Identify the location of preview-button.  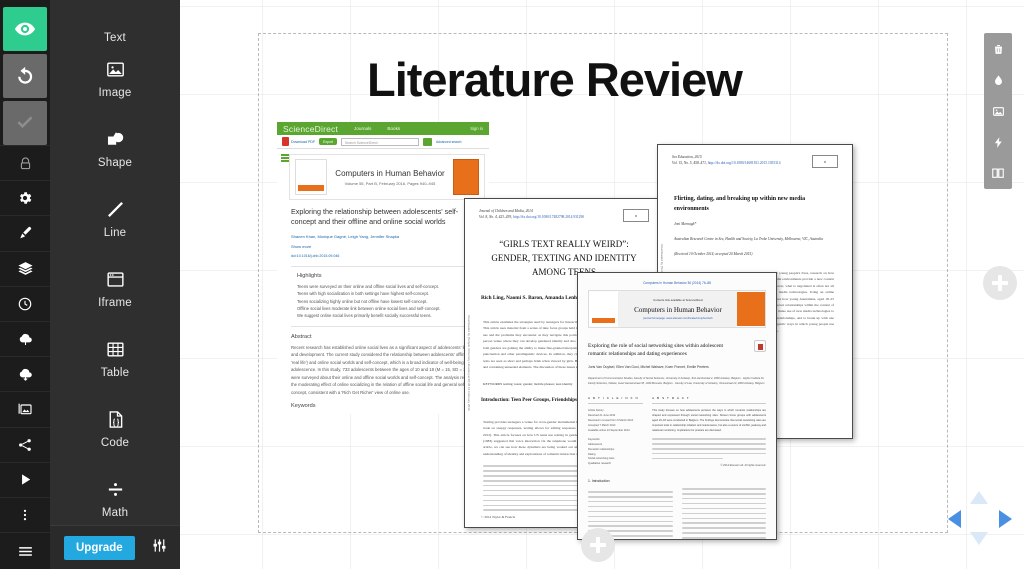
(25, 29).